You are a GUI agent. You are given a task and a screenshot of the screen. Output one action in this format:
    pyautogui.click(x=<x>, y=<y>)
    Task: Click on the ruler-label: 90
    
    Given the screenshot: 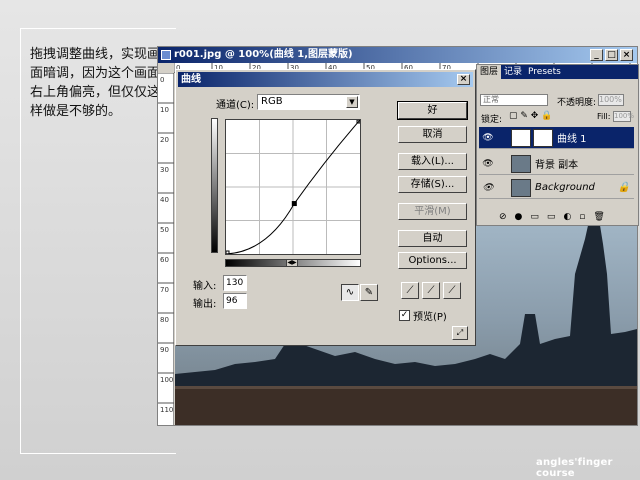 What is the action you would take?
    pyautogui.click(x=164, y=350)
    